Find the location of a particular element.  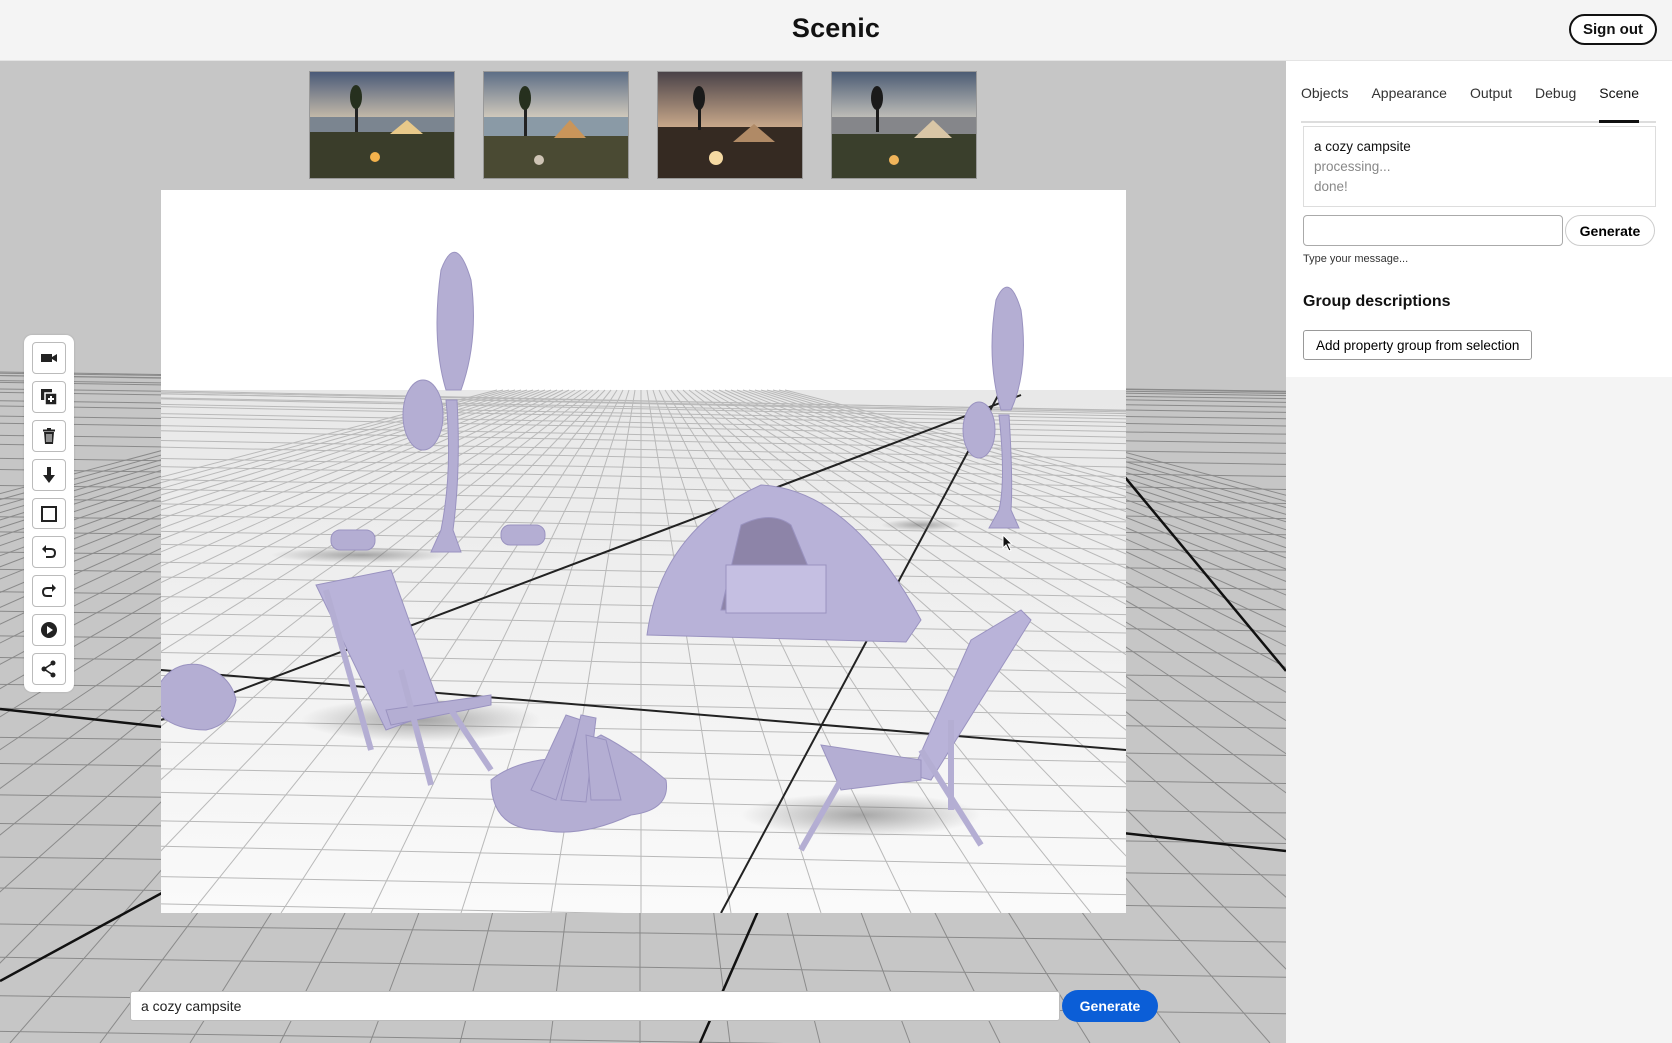

message-row: Generate is located at coordinates (1479, 230).